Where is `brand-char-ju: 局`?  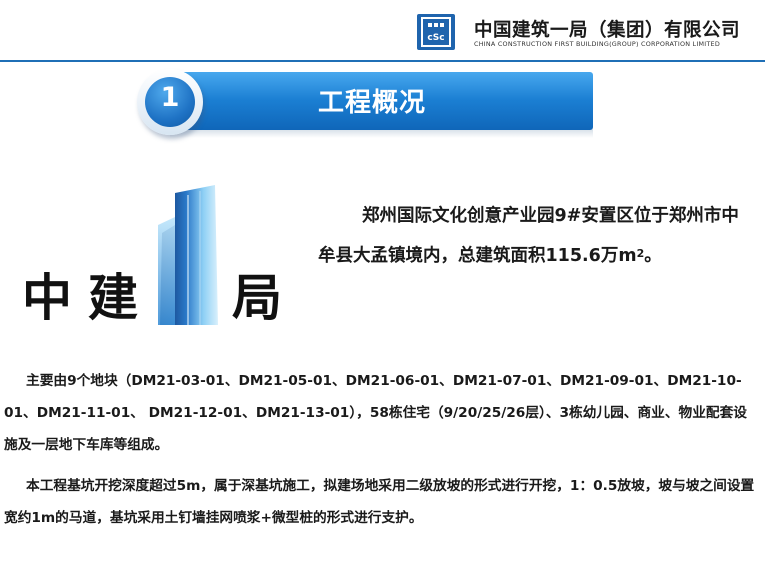
brand-char-ju: 局 is located at coordinates (257, 297).